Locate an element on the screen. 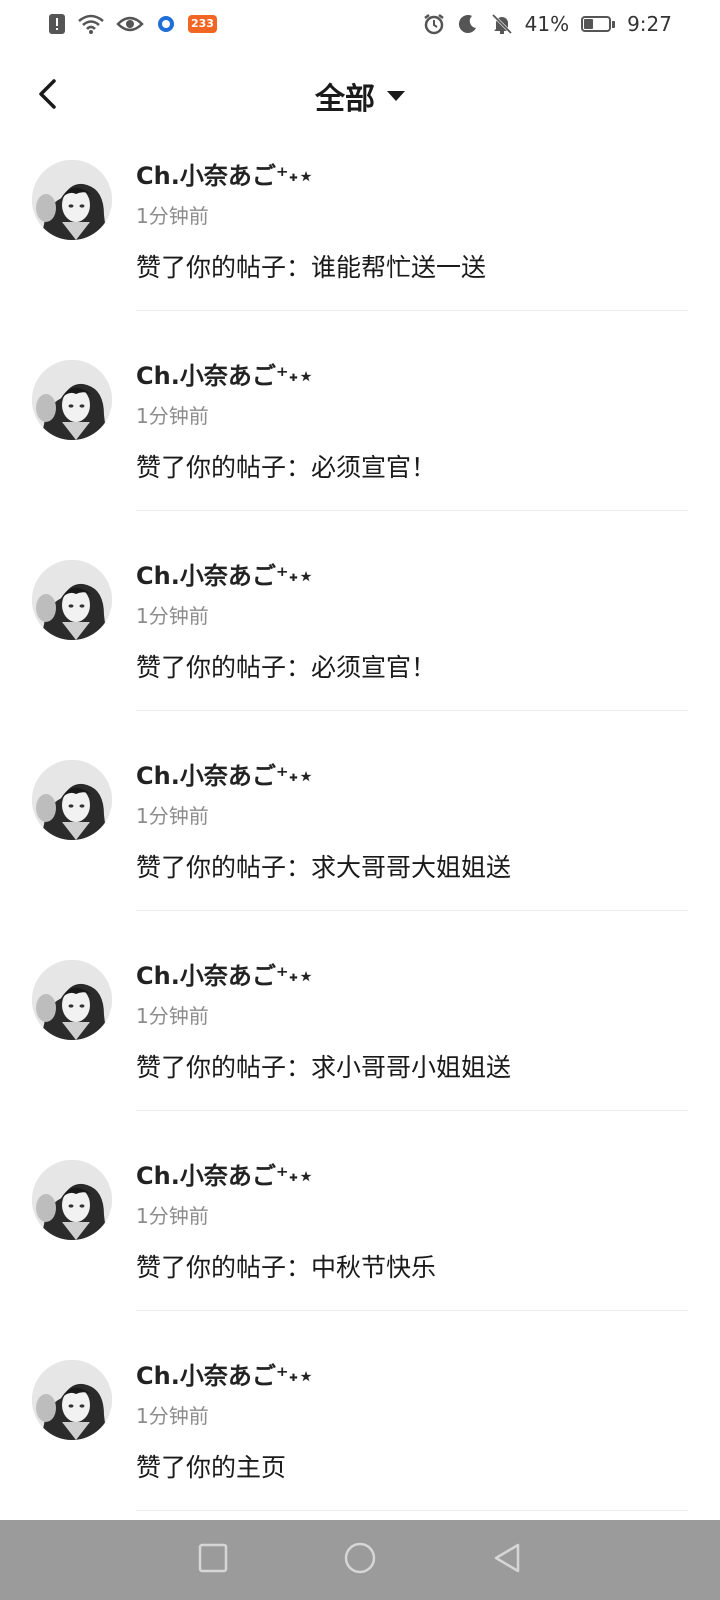  back-arrow-icon is located at coordinates (48, 96).